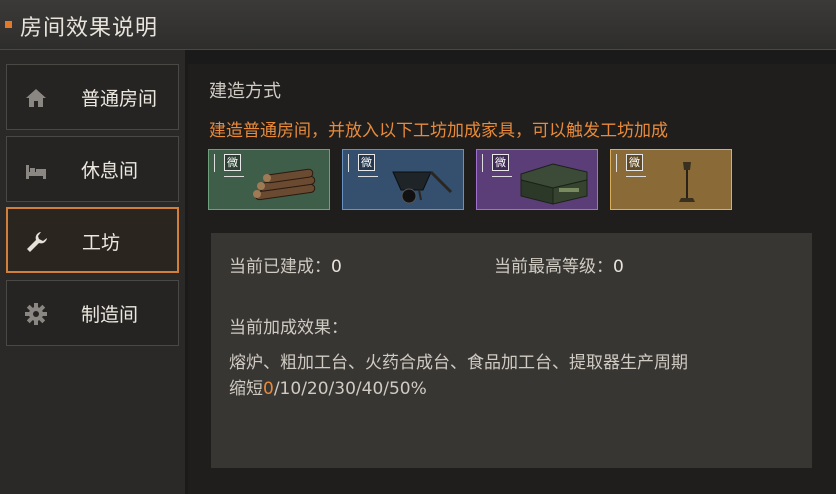 The width and height of the screenshot is (836, 494). I want to click on tab-label: 制造间, so click(110, 315).